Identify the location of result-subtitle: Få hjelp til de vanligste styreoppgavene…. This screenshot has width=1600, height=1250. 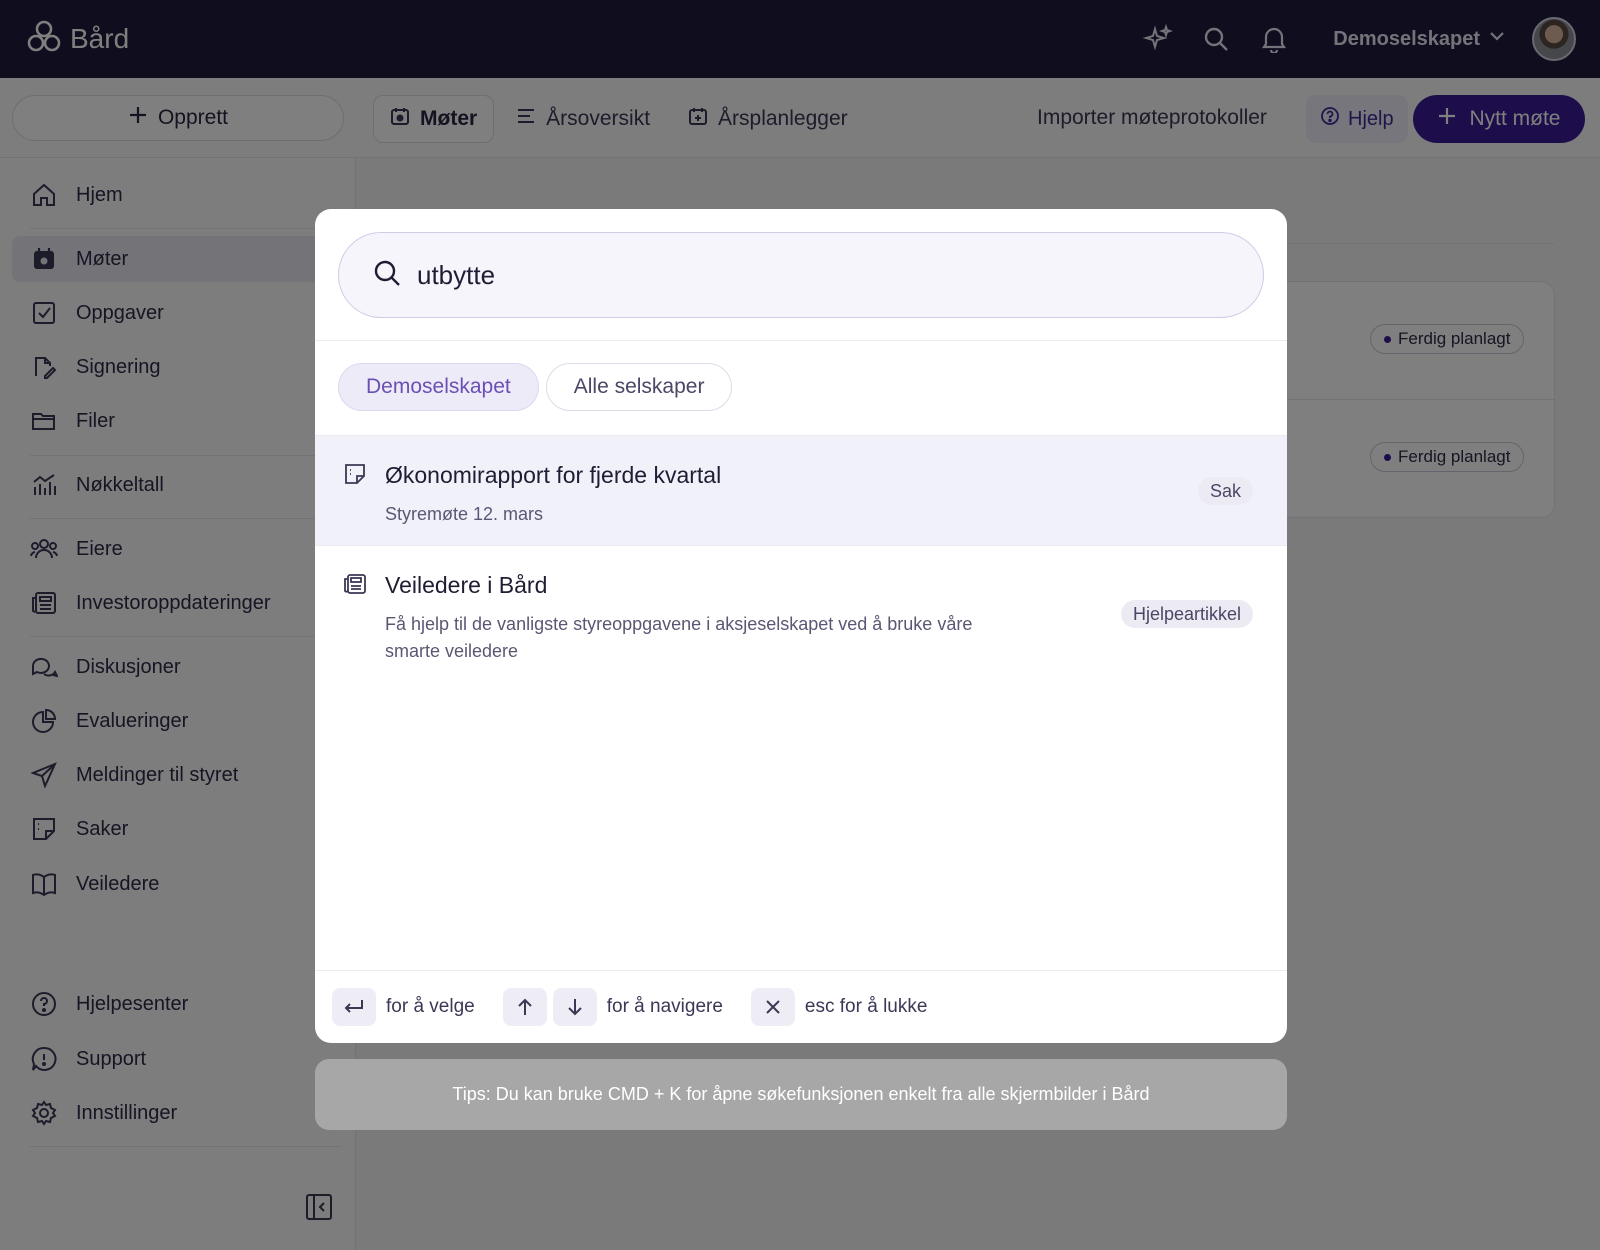
(679, 637).